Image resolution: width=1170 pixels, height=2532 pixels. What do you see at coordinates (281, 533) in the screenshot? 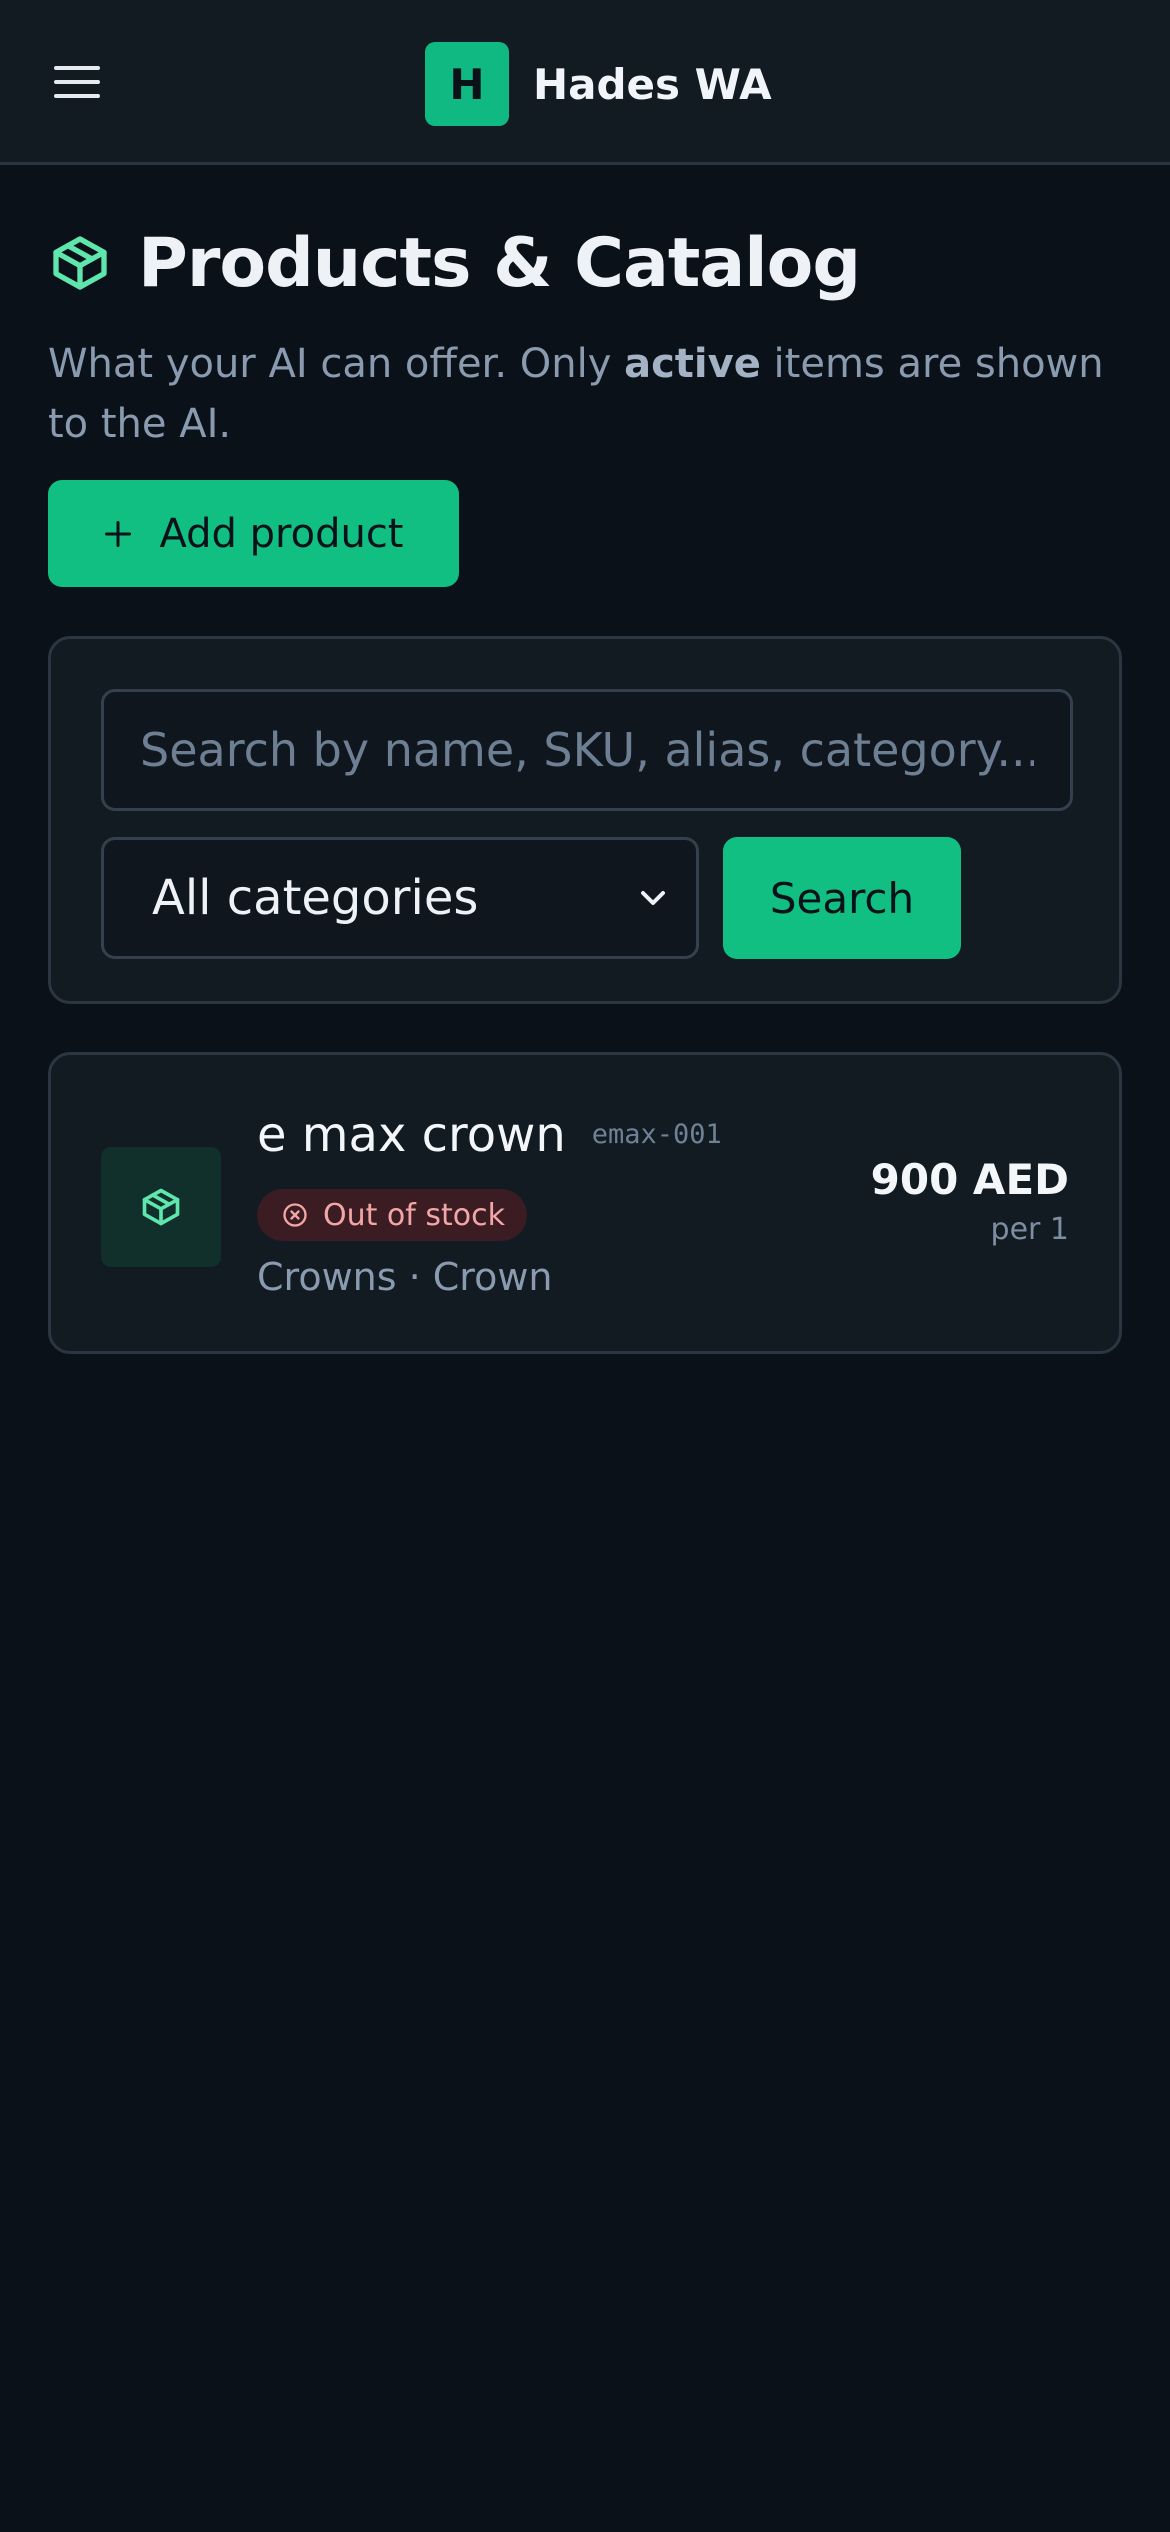
I see `add-product-label: Add product` at bounding box center [281, 533].